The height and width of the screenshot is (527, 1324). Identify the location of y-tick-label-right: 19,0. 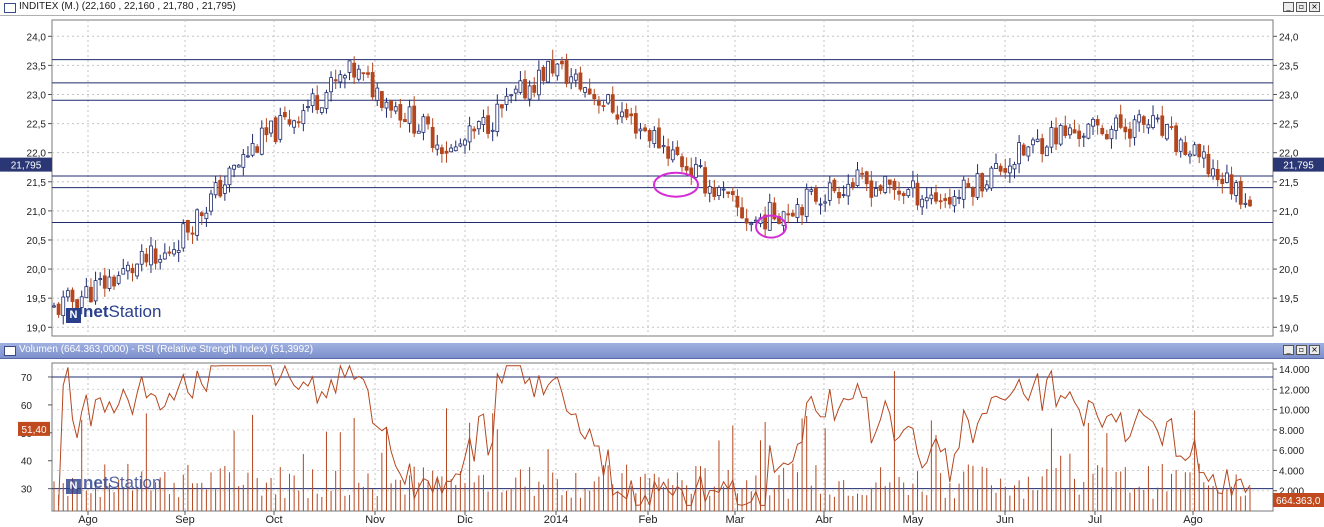
(1289, 328).